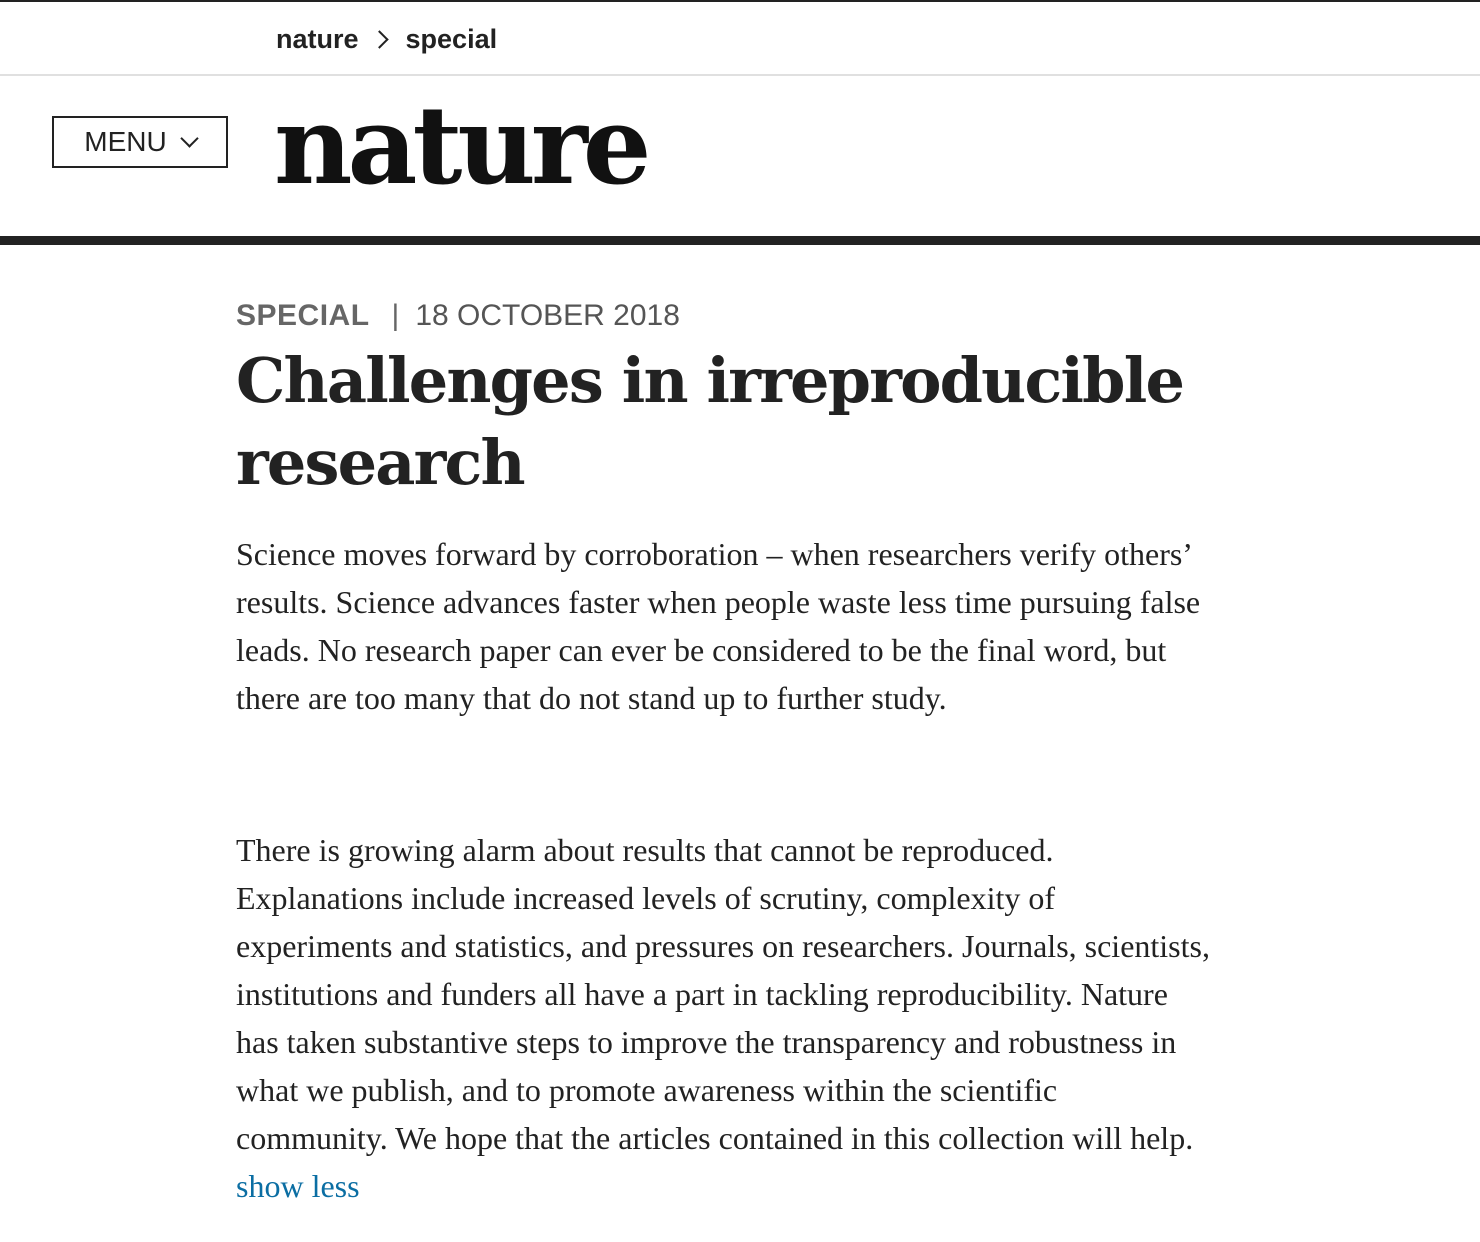 Image resolution: width=1480 pixels, height=1242 pixels. What do you see at coordinates (547, 315) in the screenshot?
I see `article-date: 18 OCTOBER 2018` at bounding box center [547, 315].